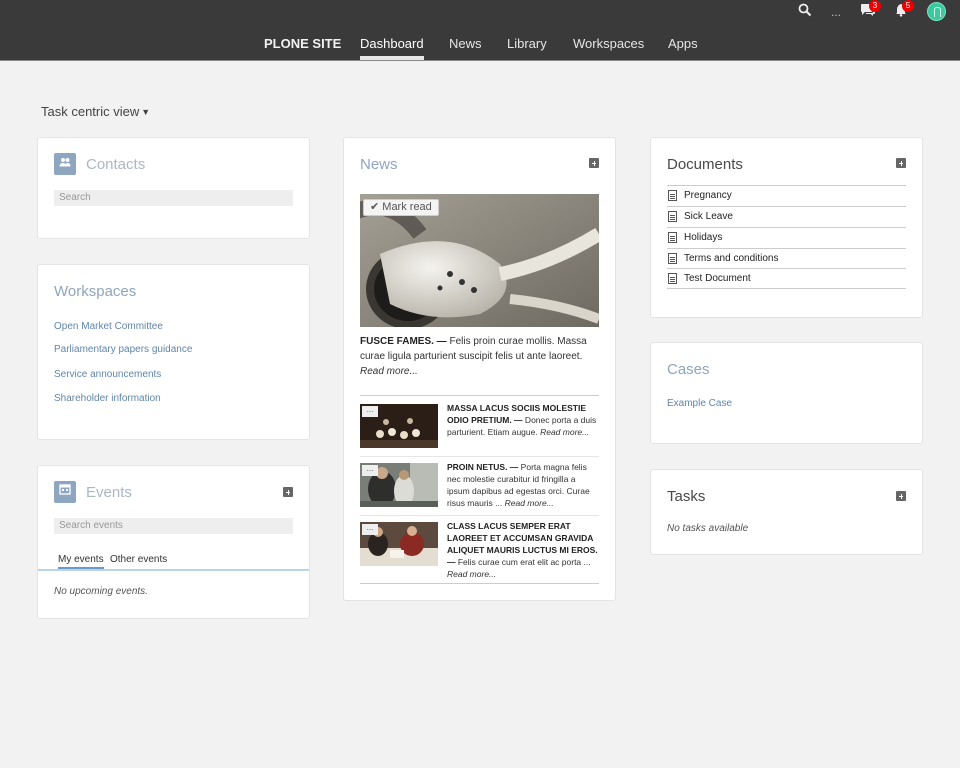 The image size is (960, 768). What do you see at coordinates (699, 403) in the screenshot?
I see `case-link: Example Case` at bounding box center [699, 403].